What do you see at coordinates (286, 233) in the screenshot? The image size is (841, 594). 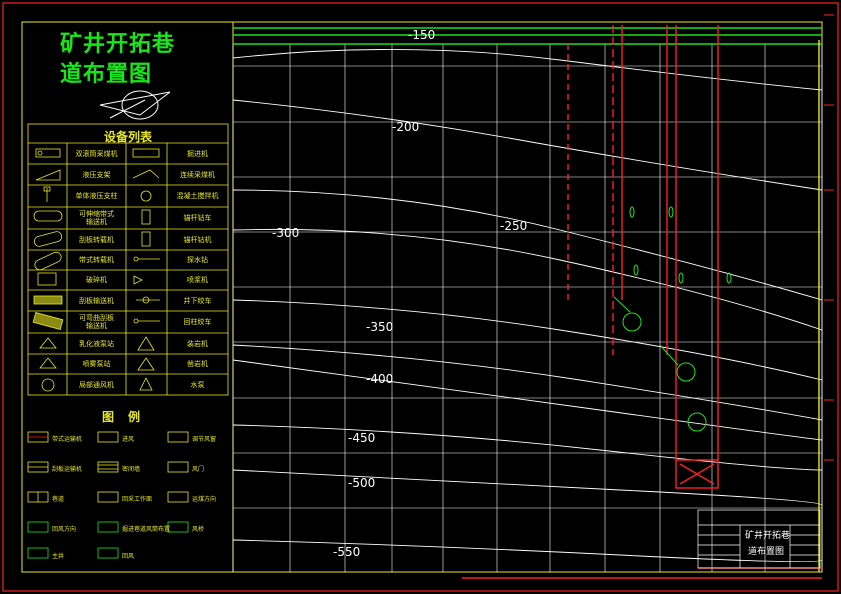 I see `contour-label: -300` at bounding box center [286, 233].